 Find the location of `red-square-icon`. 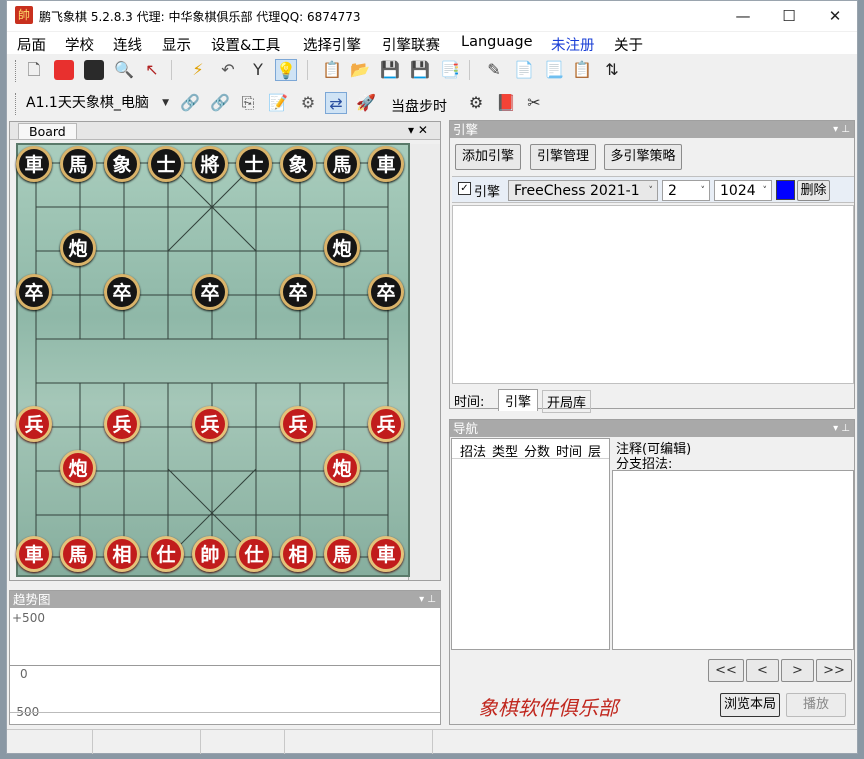

red-square-icon is located at coordinates (64, 70).